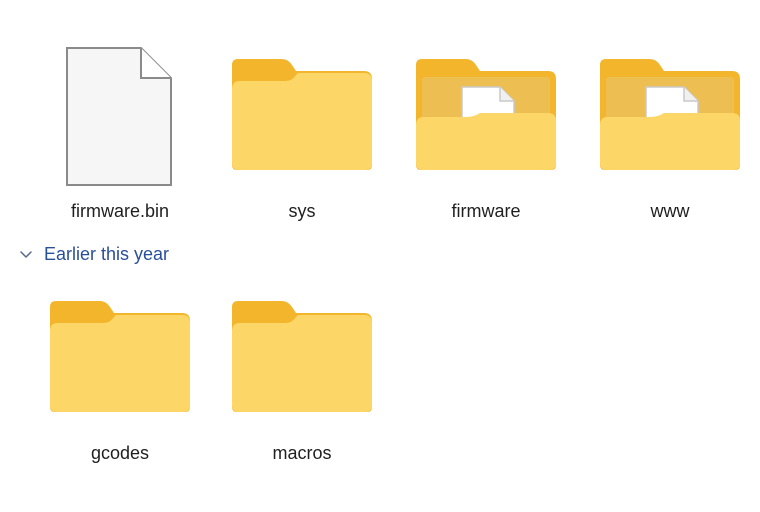 Image resolution: width=760 pixels, height=512 pixels. Describe the element at coordinates (302, 211) in the screenshot. I see `folder-name-label: sys` at that location.